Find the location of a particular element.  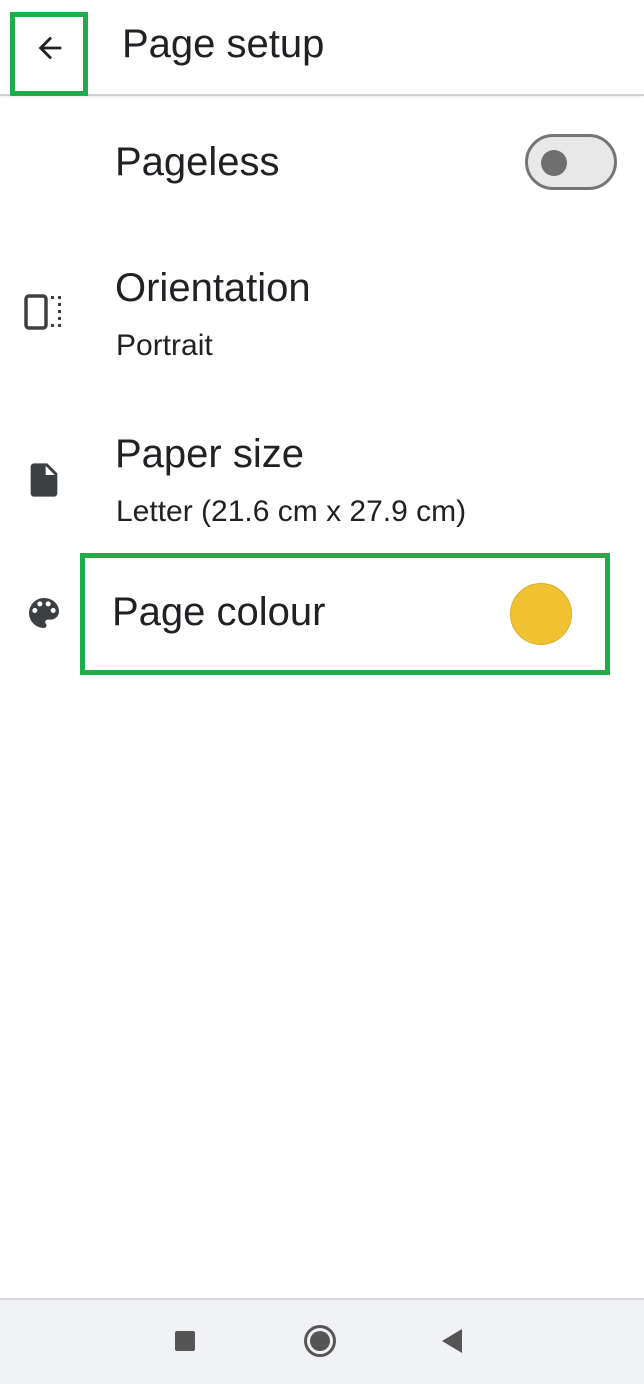

arrow-back-icon is located at coordinates (50, 50).